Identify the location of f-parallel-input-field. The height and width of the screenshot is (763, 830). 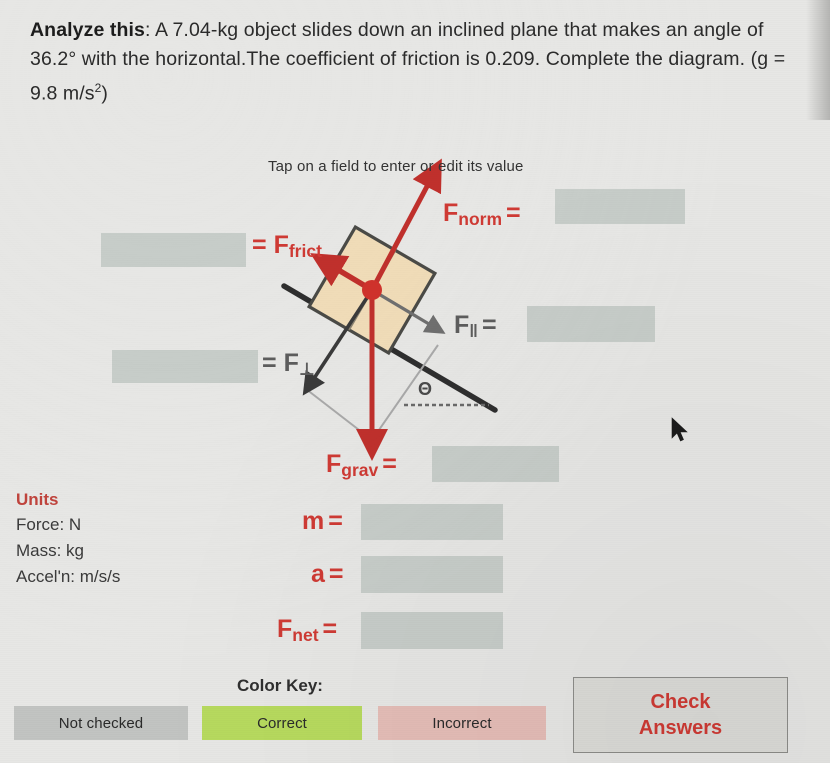
(591, 324).